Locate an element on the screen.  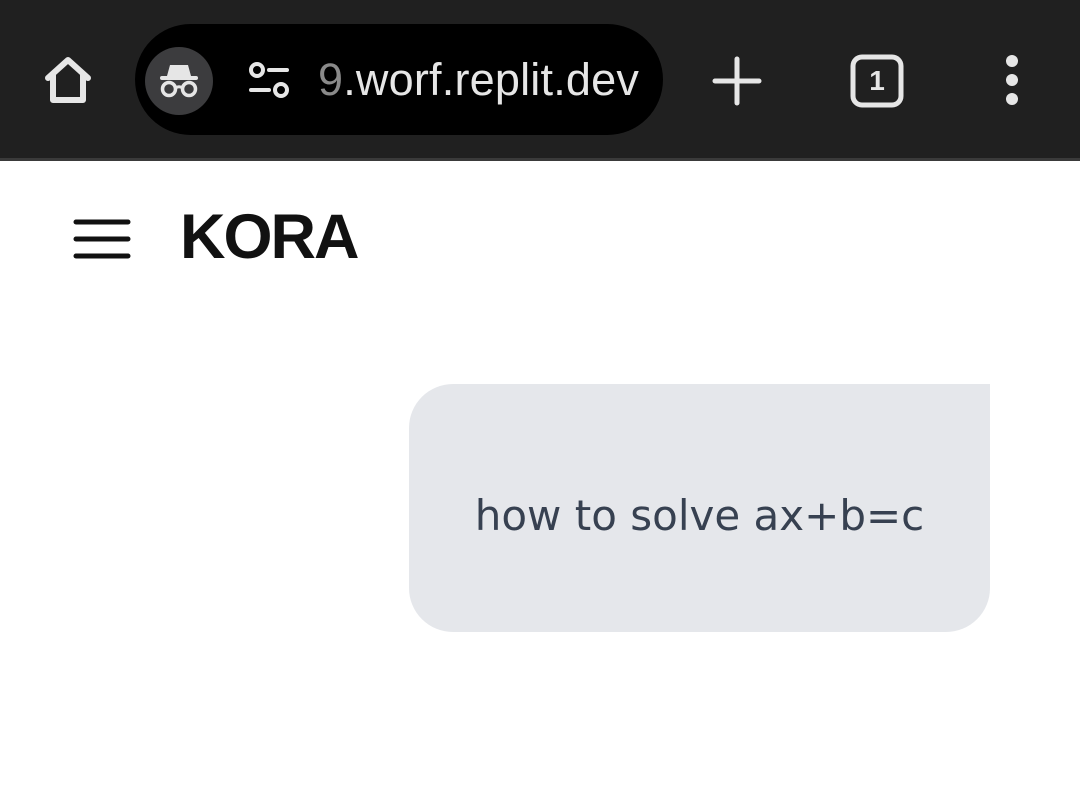
site-settings-button is located at coordinates (269, 80).